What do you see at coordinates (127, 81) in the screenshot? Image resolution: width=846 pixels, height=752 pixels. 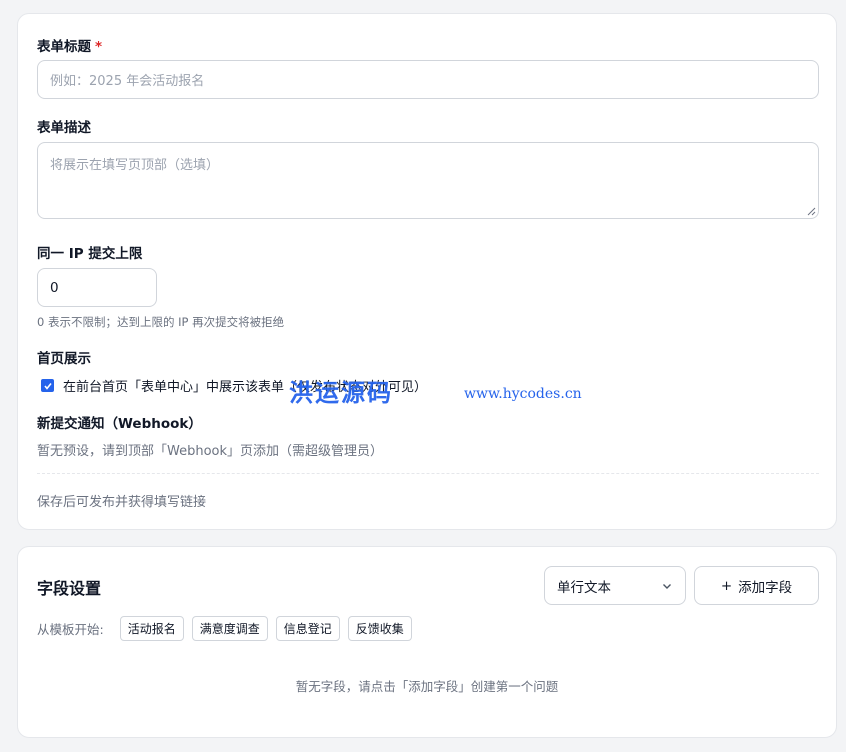 I see `form-title-placeholder: 例如：2025 年会活动报名` at bounding box center [127, 81].